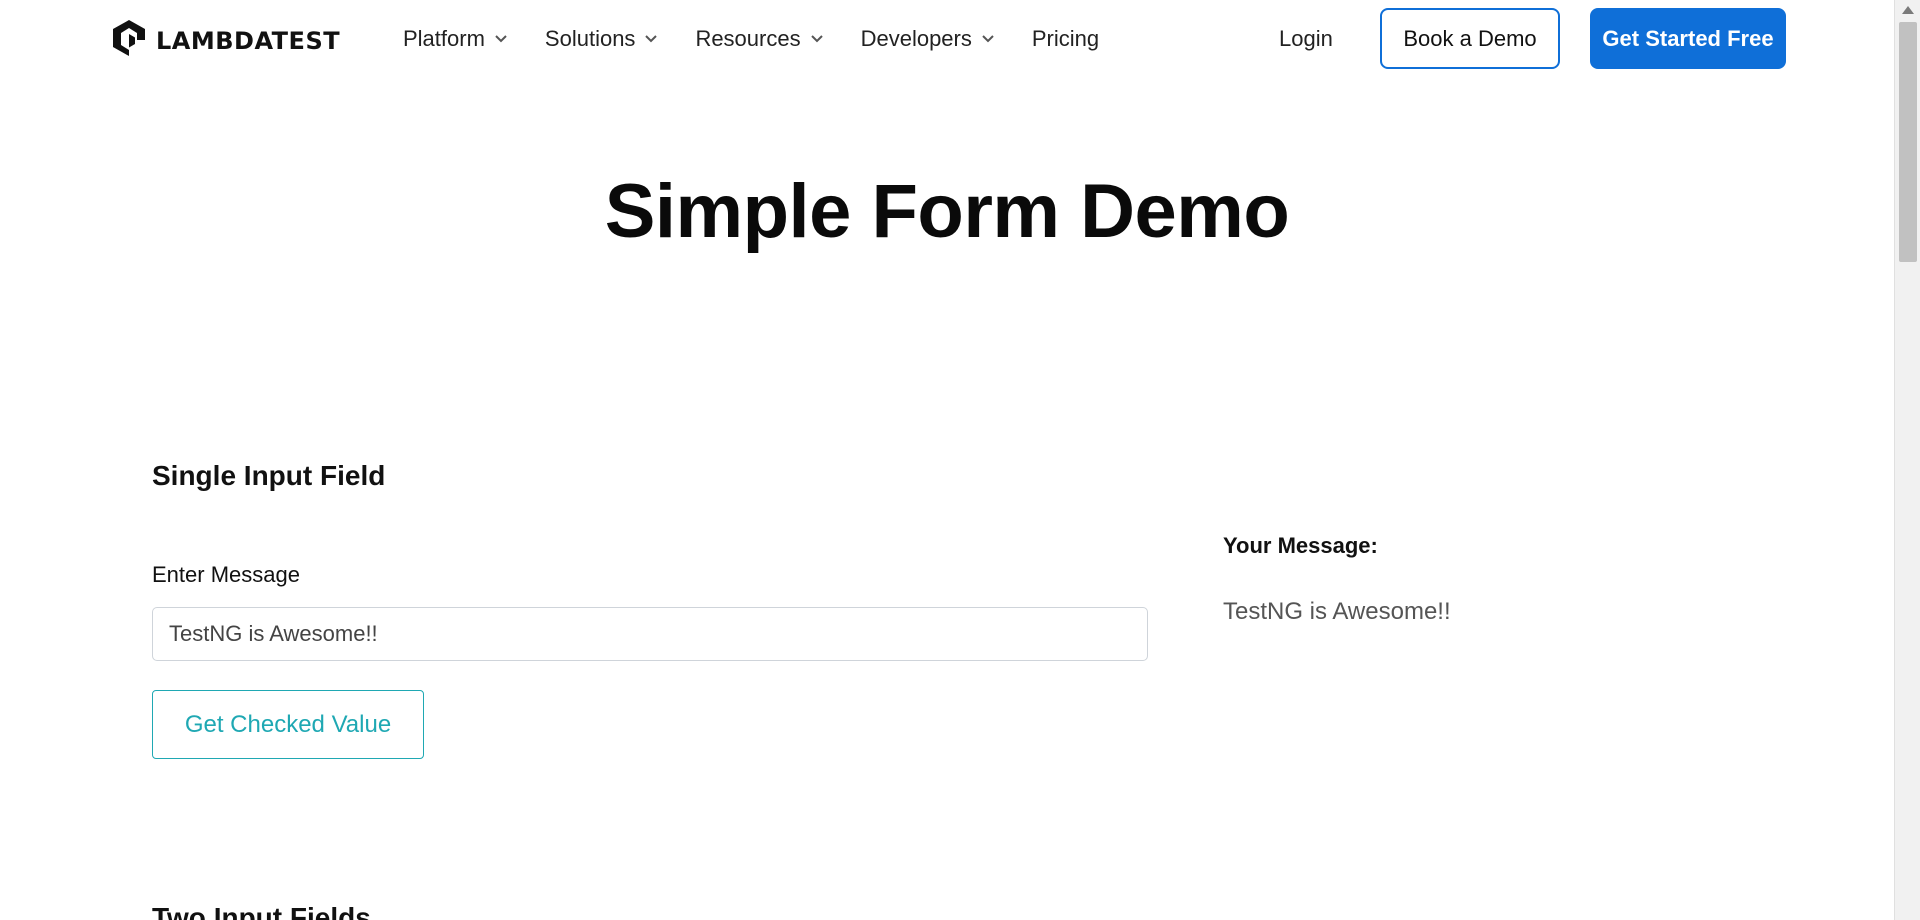 The width and height of the screenshot is (1920, 920). I want to click on get-started-button: Get Started Free, so click(1688, 38).